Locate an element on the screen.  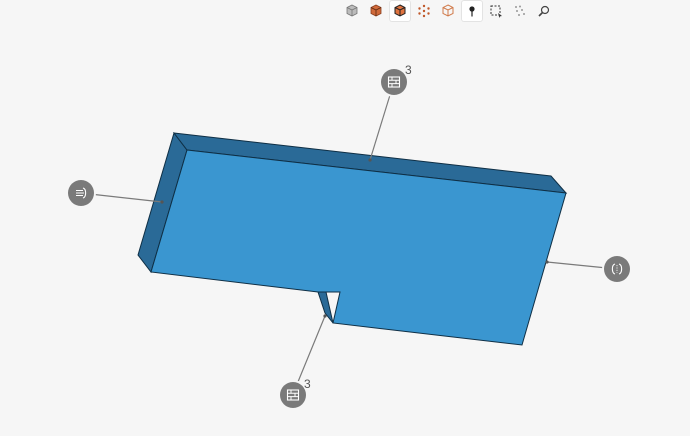
wall-boundary-marker-top is located at coordinates (394, 82).